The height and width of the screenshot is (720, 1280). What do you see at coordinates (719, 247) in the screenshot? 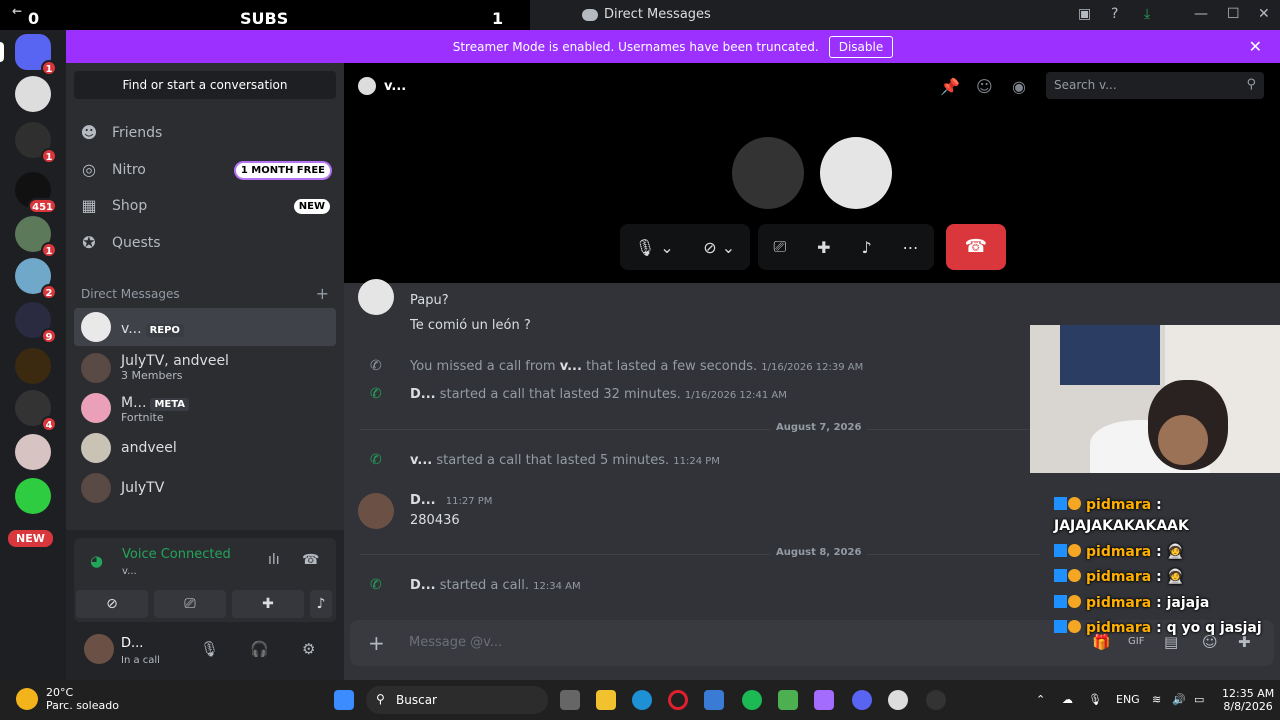
I see `camera-off-icon: ⊘ ⌄` at bounding box center [719, 247].